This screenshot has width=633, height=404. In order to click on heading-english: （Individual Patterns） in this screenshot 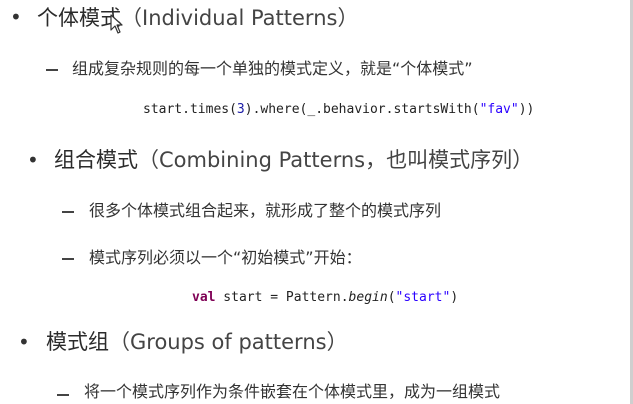, I will do `click(240, 18)`.